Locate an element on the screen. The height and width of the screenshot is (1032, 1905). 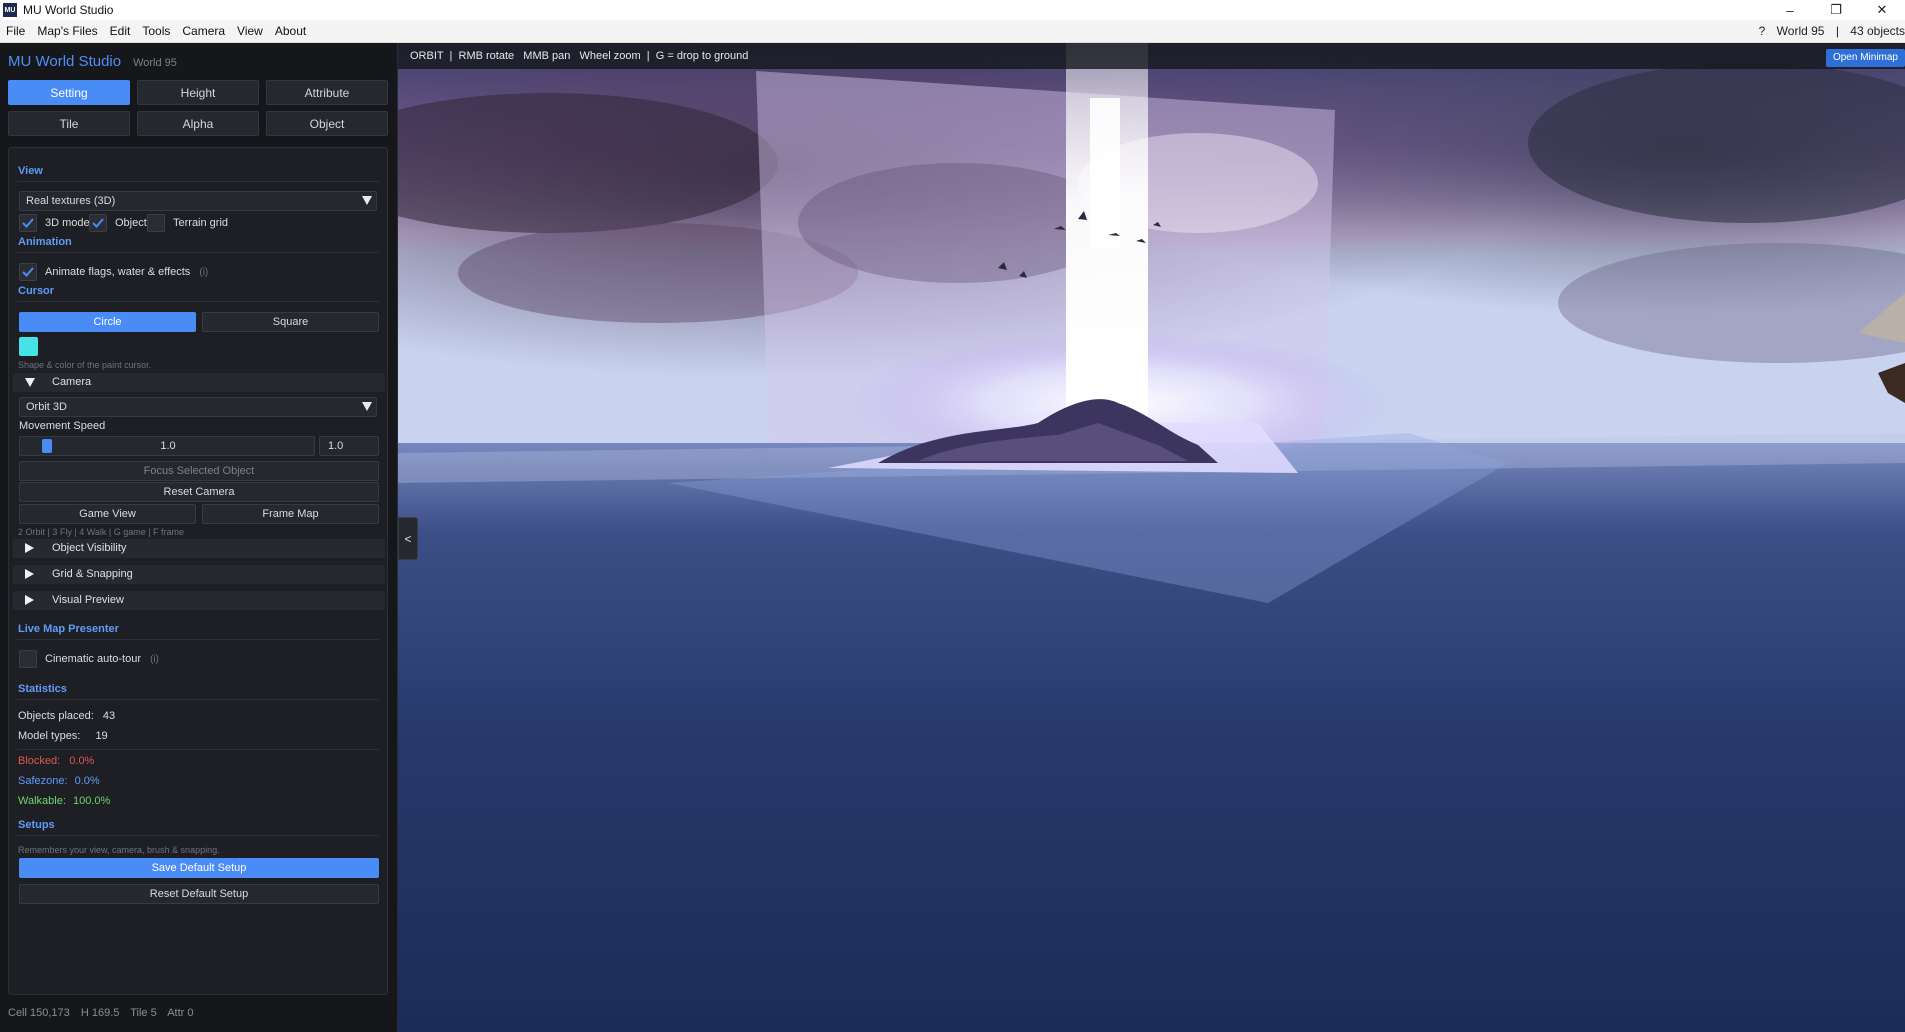
frame-map-button: Frame Map is located at coordinates (290, 514).